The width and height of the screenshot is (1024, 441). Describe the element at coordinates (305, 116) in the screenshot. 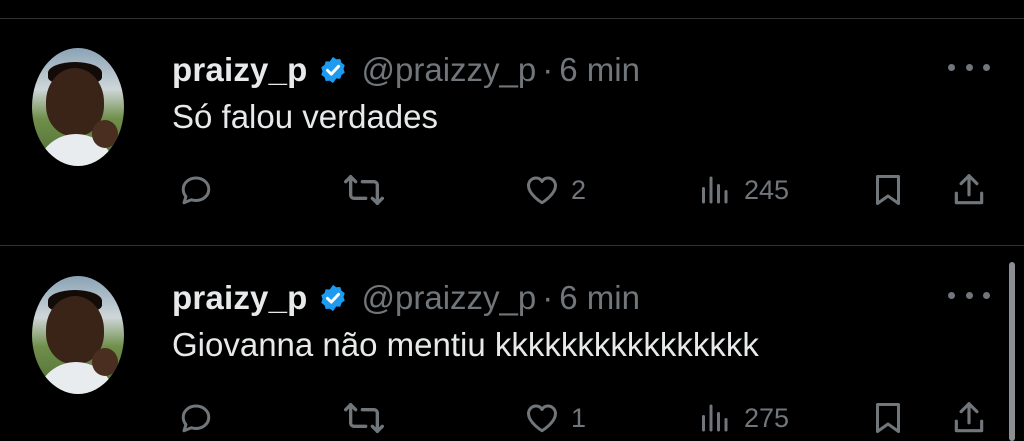

I see `tweet-text: Só falou verdades` at that location.